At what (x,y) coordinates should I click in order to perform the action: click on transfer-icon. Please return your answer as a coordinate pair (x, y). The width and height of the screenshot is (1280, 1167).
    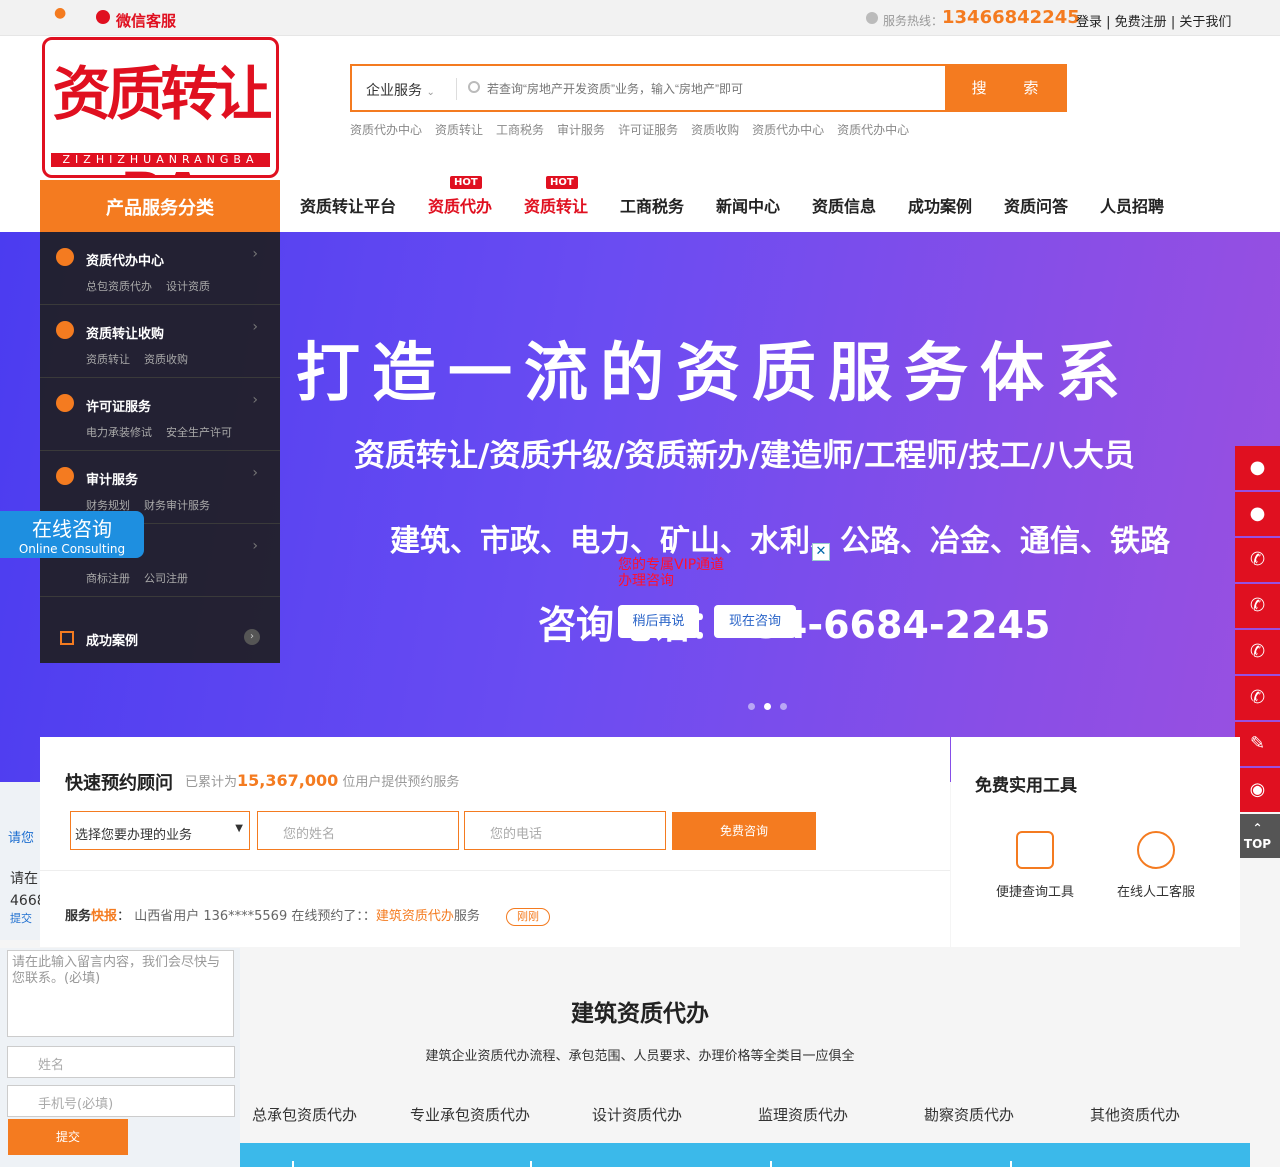
    Looking at the image, I should click on (65, 330).